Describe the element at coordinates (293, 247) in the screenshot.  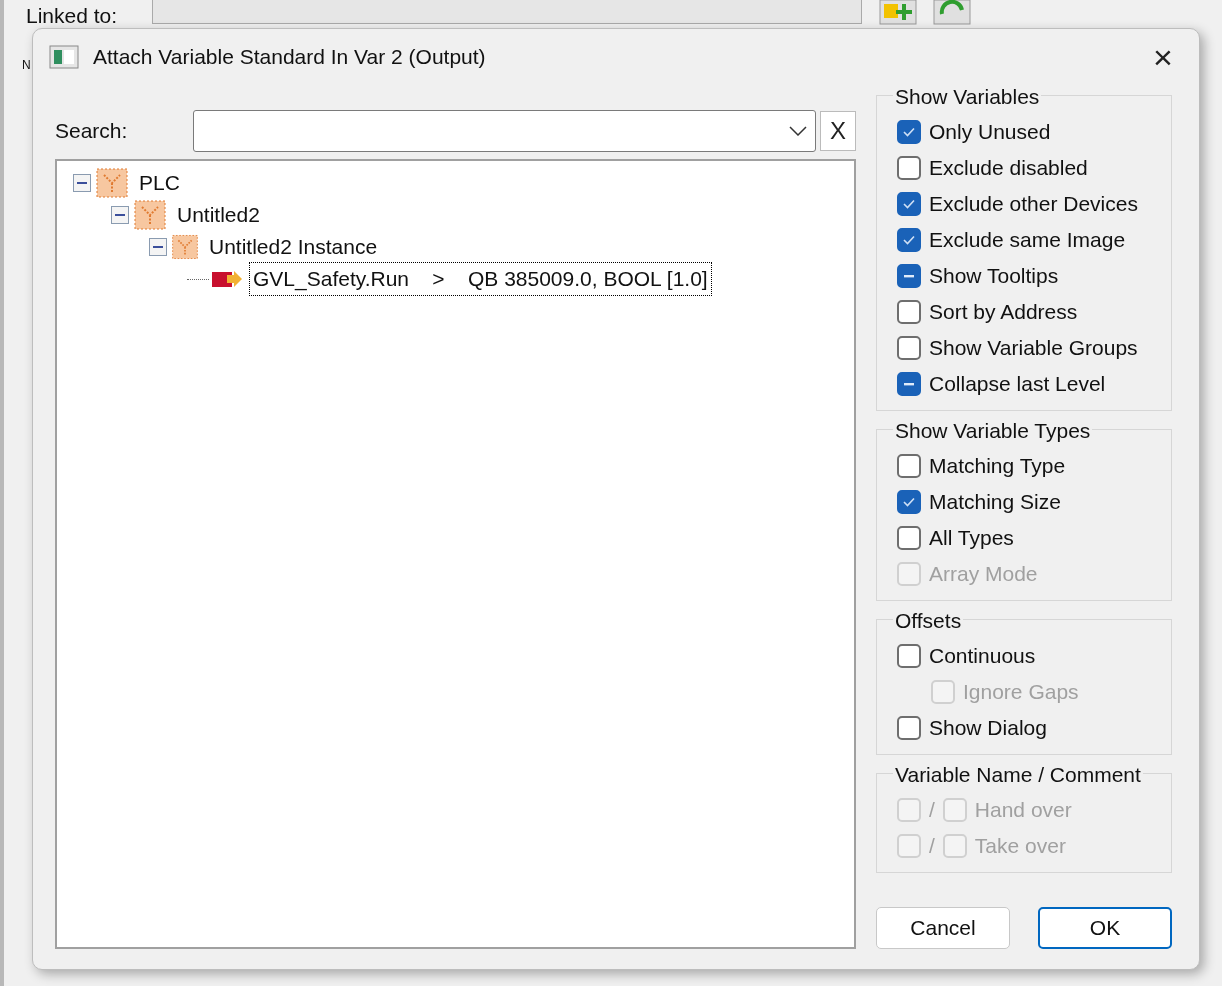
I see `tree-item: Untitled2 Instance` at that location.